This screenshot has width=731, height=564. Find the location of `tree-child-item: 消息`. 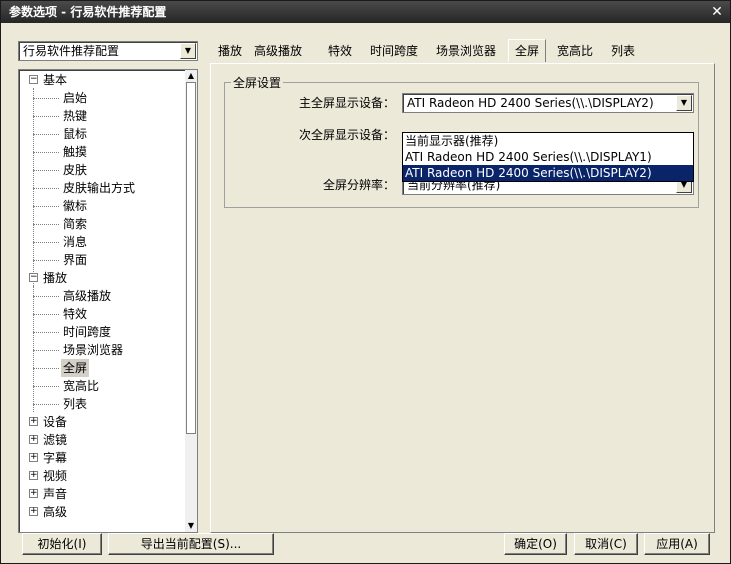

tree-child-item: 消息 is located at coordinates (99, 242).